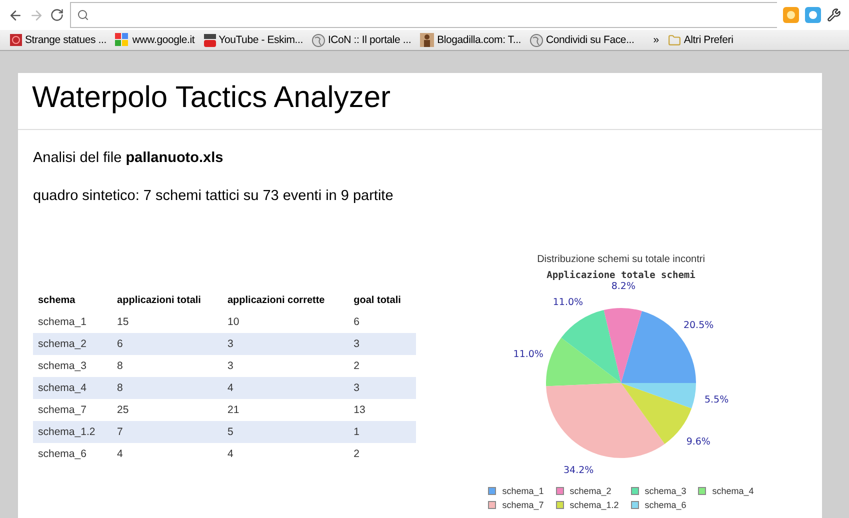  I want to click on legend-label: schema_6, so click(665, 505).